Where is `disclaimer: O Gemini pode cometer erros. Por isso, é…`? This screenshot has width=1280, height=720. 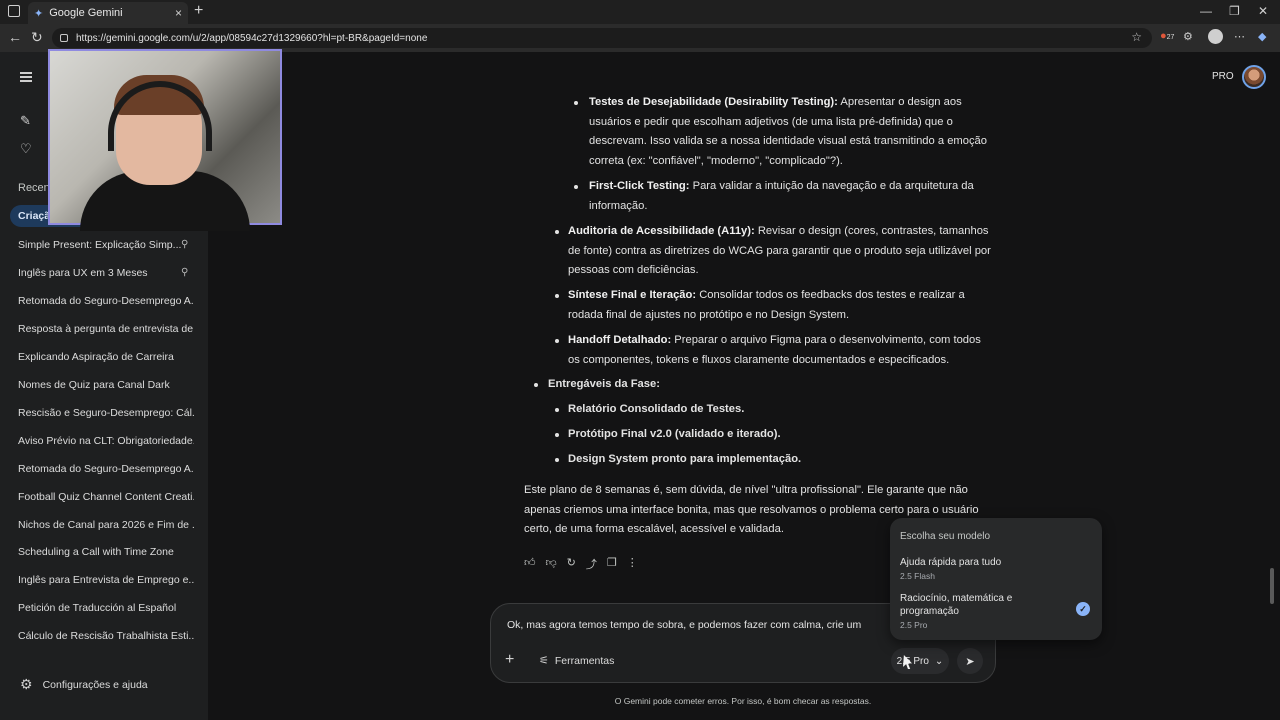 disclaimer: O Gemini pode cometer erros. Por isso, é… is located at coordinates (743, 701).